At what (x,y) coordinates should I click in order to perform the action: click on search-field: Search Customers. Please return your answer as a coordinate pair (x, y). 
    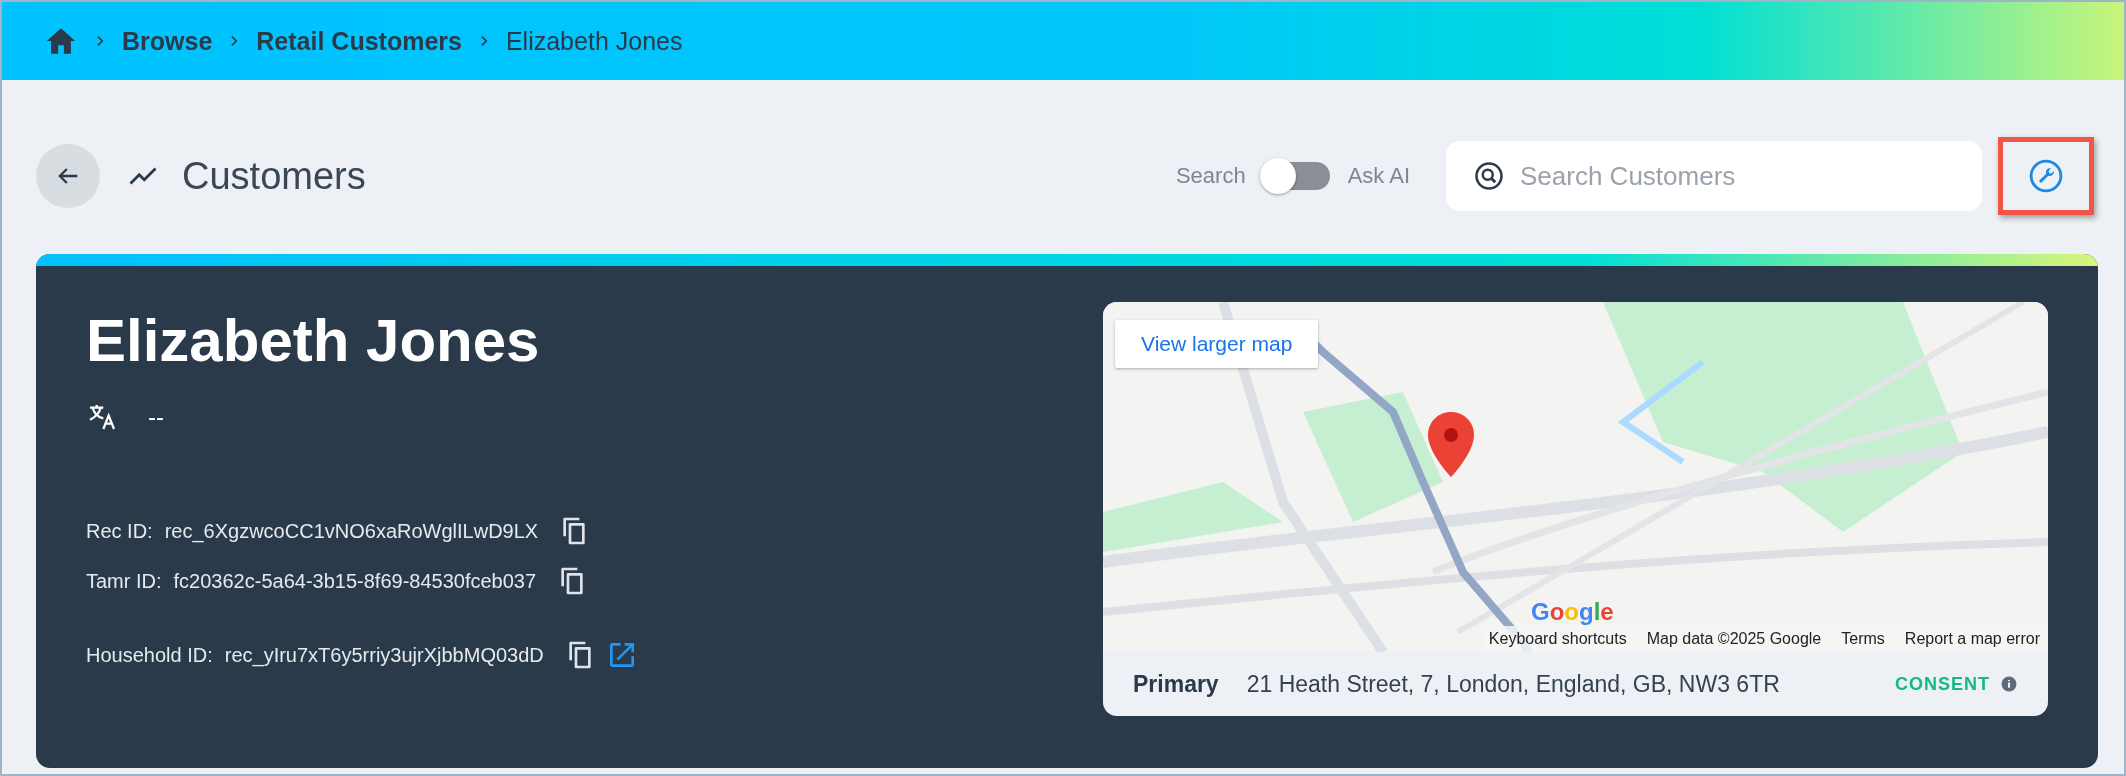
    Looking at the image, I should click on (1714, 176).